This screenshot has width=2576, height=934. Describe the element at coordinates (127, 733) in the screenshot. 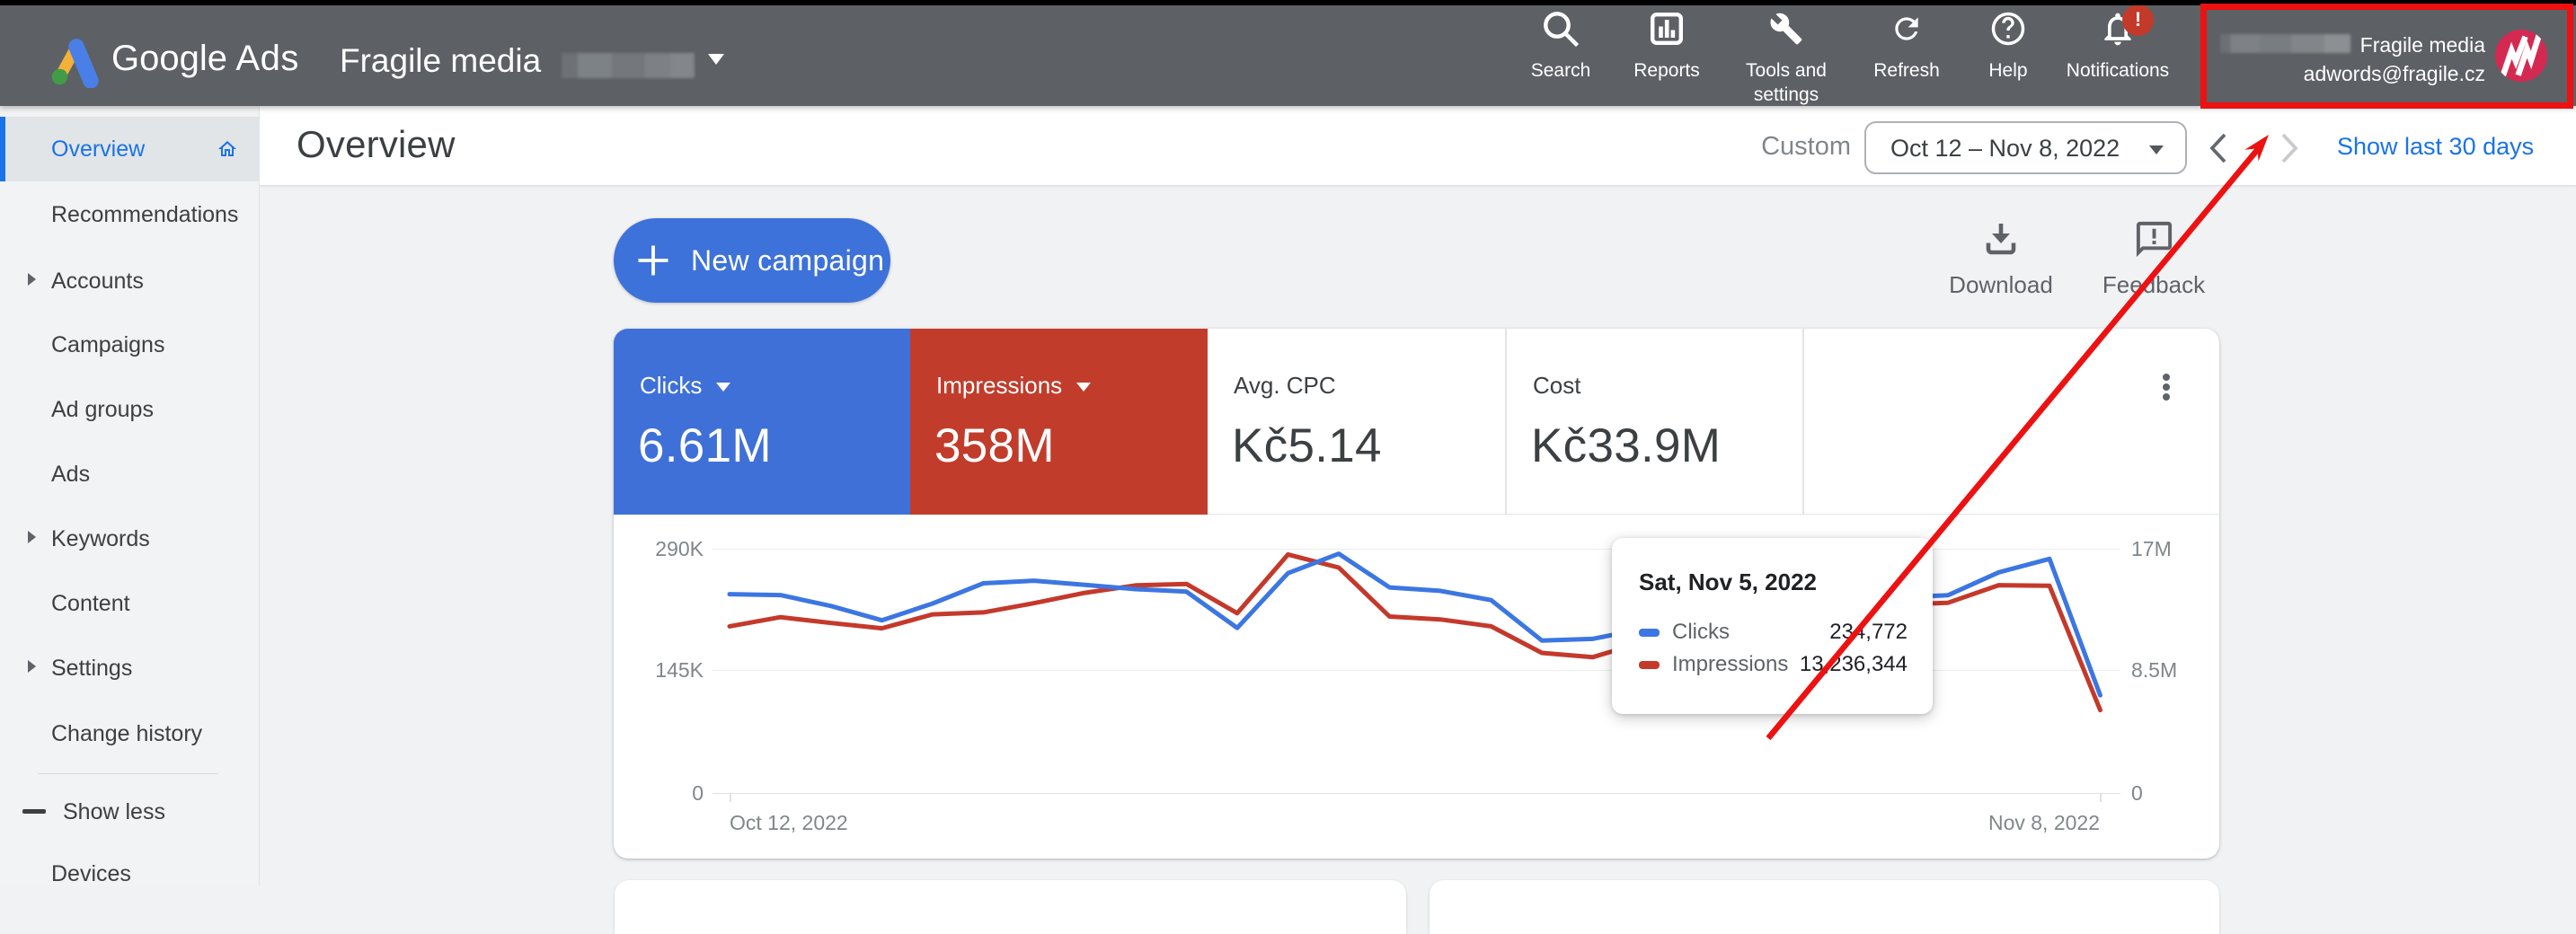

I see `sidebar-item-label: Change history` at that location.